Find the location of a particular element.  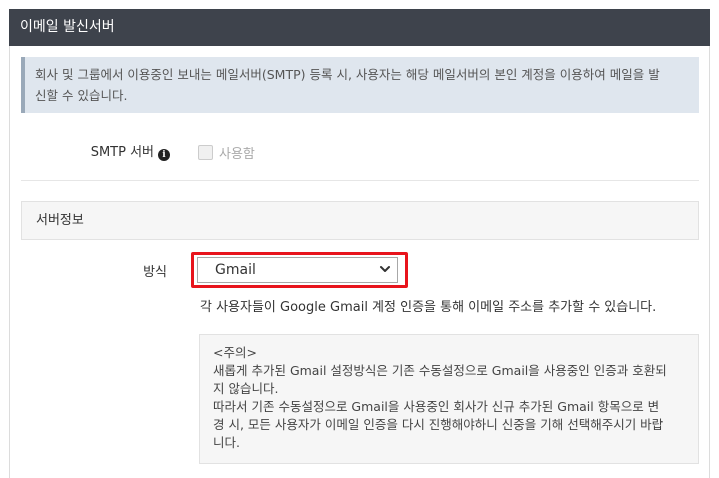

divider is located at coordinates (360, 180).